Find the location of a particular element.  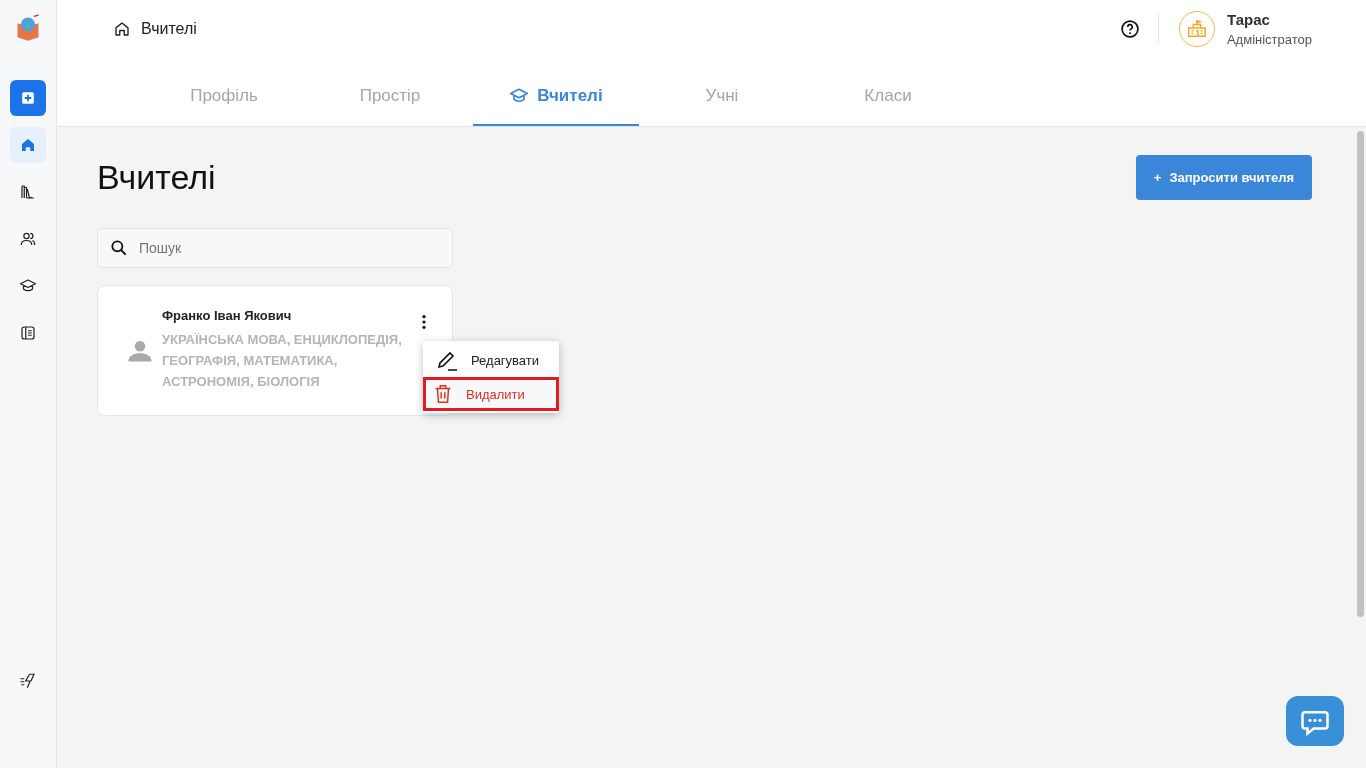

invite-button: + Запросити вчителя is located at coordinates (1223, 177).